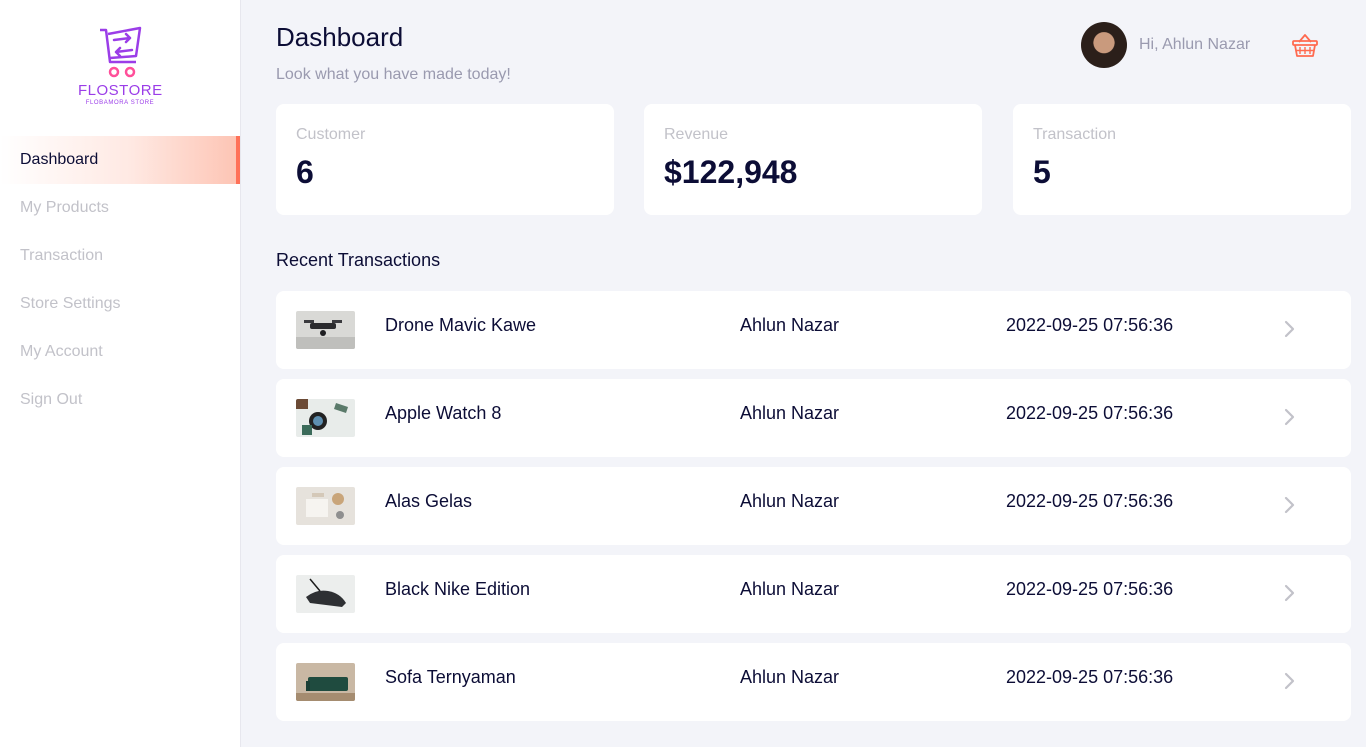  What do you see at coordinates (331, 134) in the screenshot?
I see `stat-label: Customer` at bounding box center [331, 134].